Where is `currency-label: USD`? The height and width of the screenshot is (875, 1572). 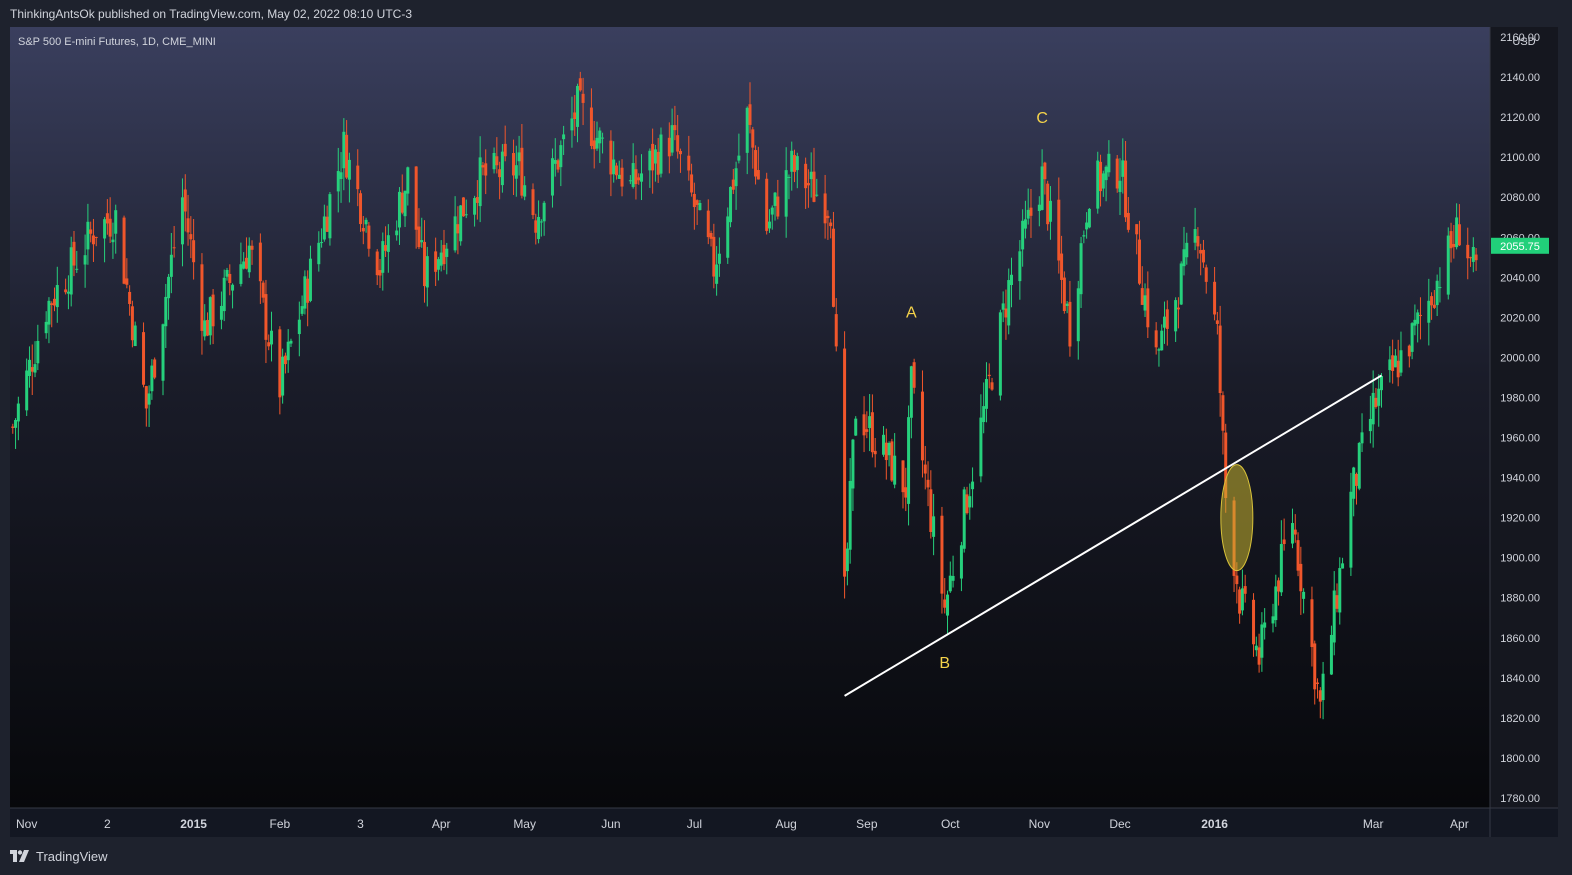 currency-label: USD is located at coordinates (1523, 42).